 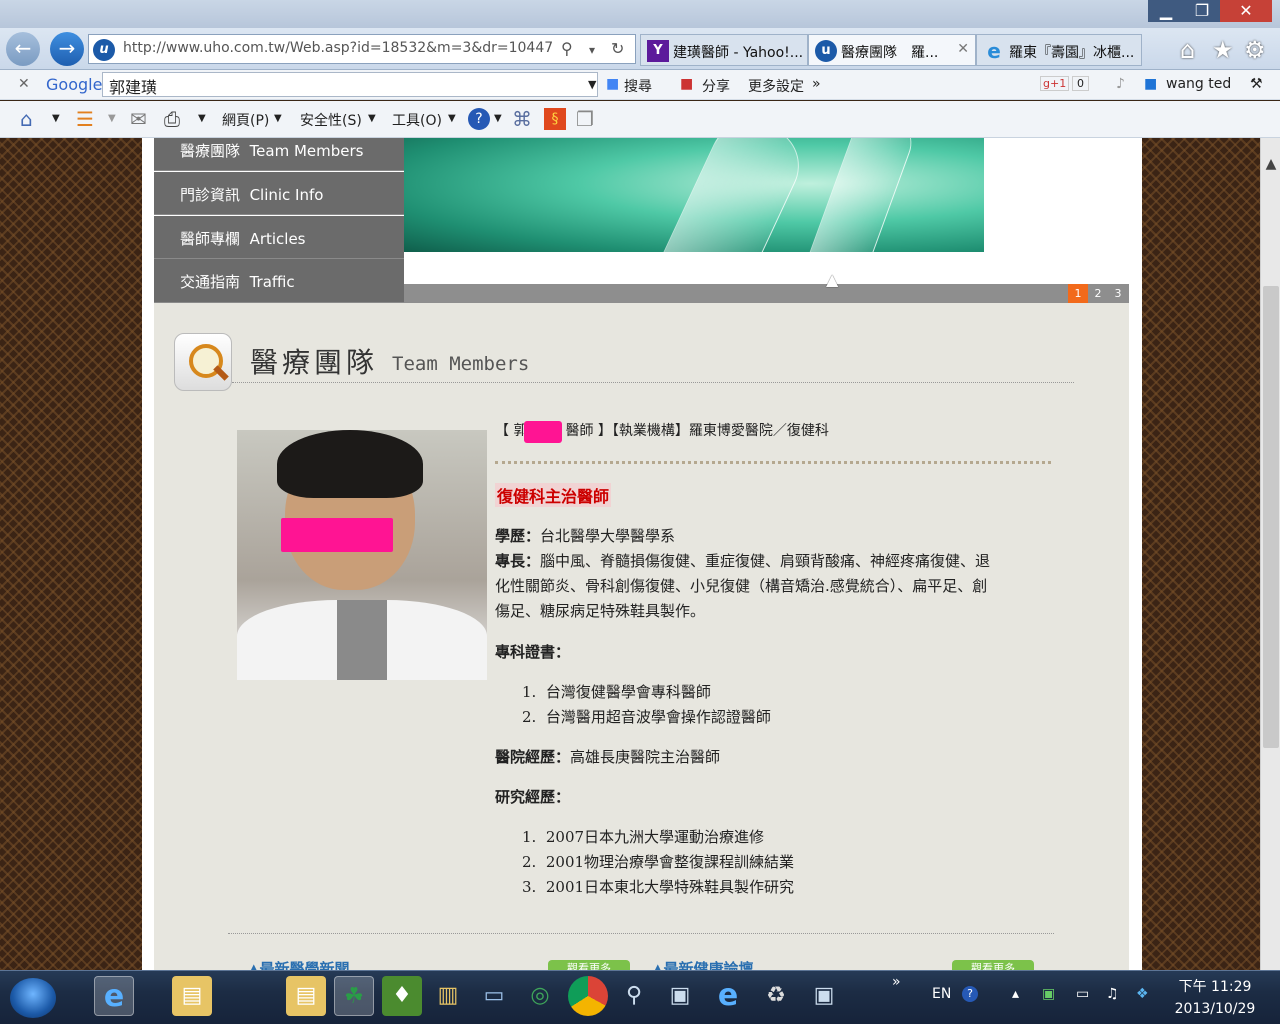 I want to click on nav-articles: 醫師專欄 Articles, so click(x=279, y=237).